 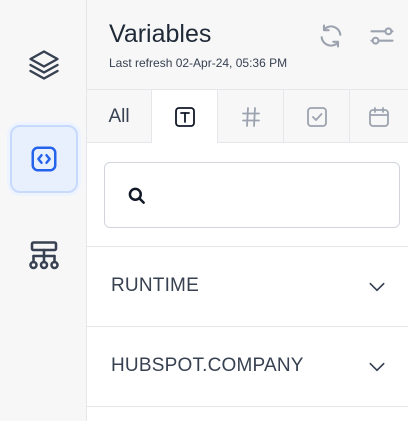 I want to click on section-label: RUNTIME, so click(x=155, y=285).